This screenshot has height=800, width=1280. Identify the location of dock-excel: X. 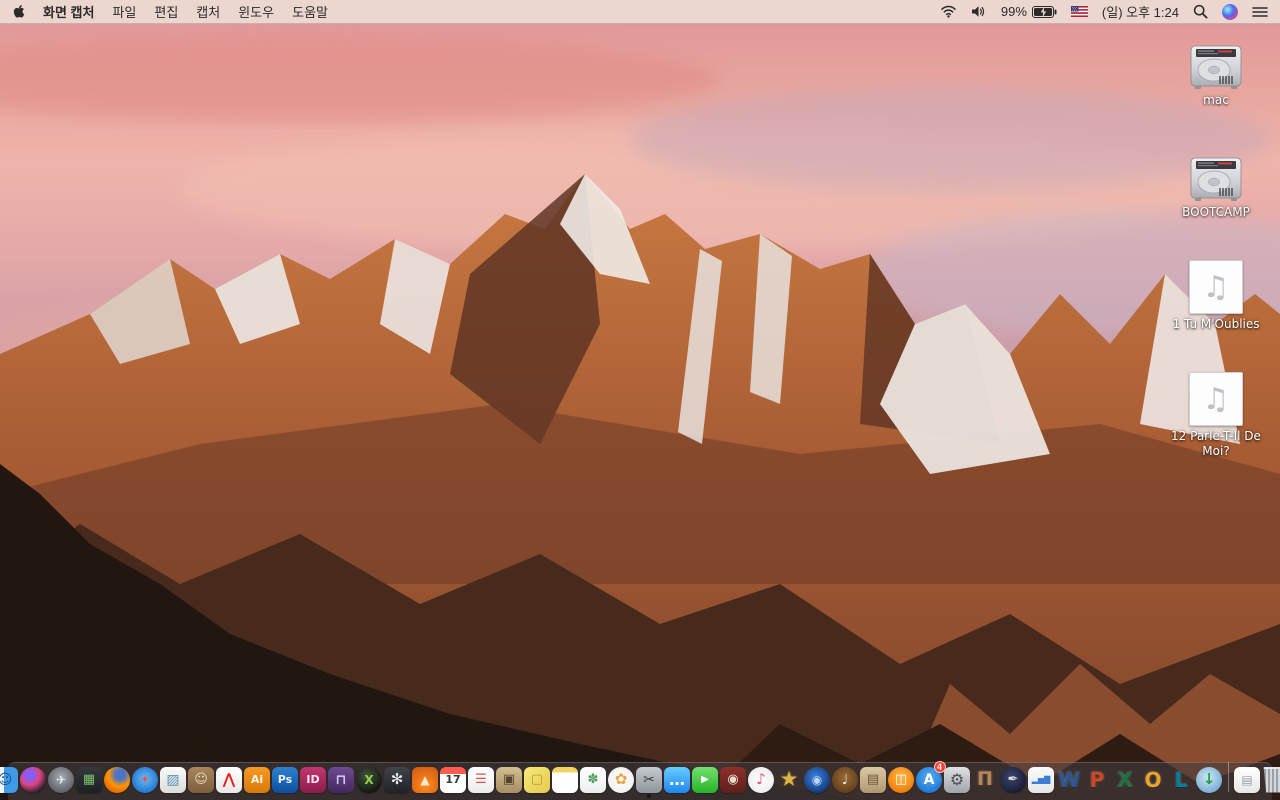
(1125, 779).